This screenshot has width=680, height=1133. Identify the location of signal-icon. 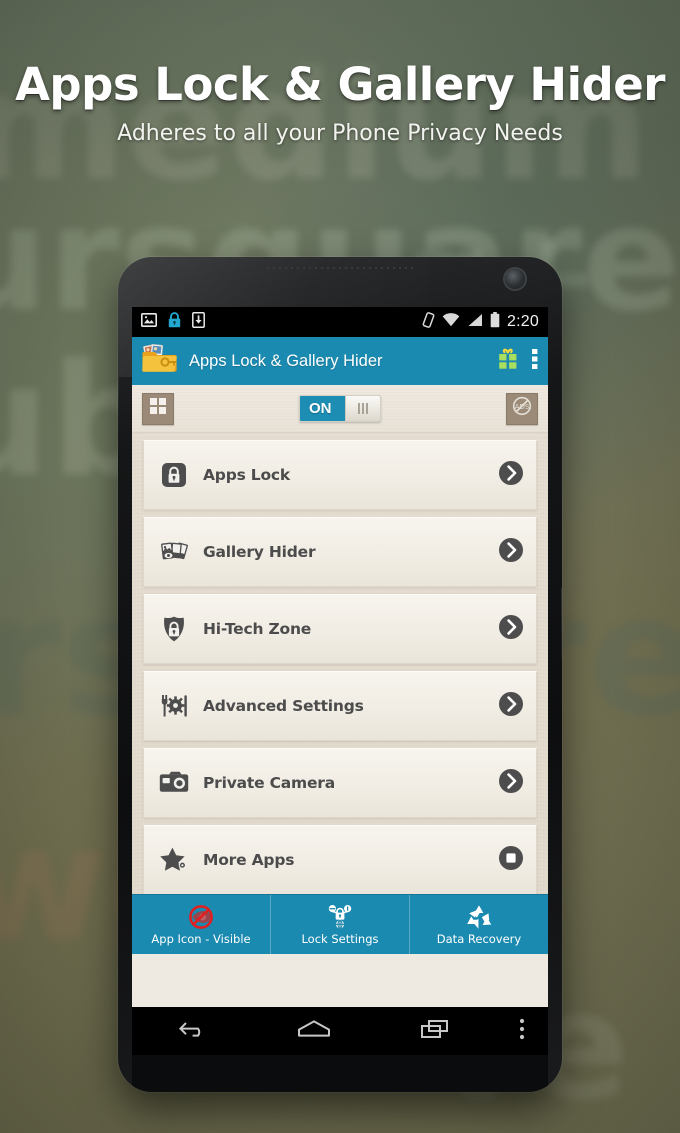
(475, 322).